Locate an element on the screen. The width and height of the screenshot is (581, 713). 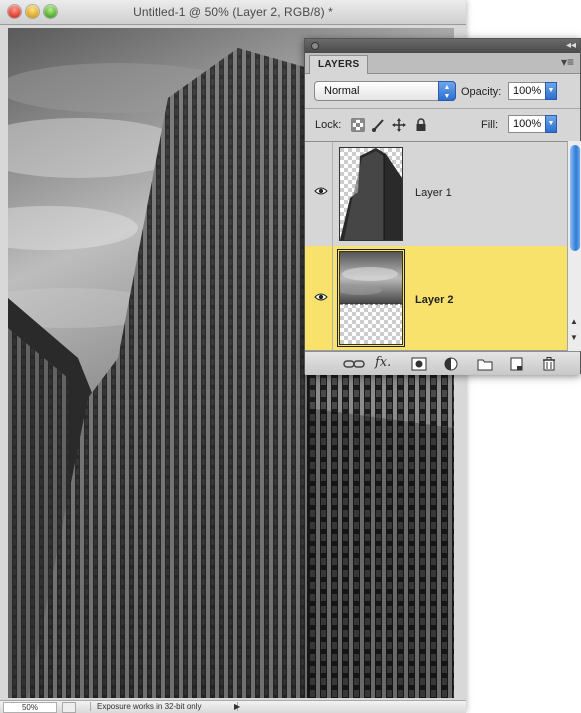
layers-scrollbar: ▲ ▼ is located at coordinates (574, 246).